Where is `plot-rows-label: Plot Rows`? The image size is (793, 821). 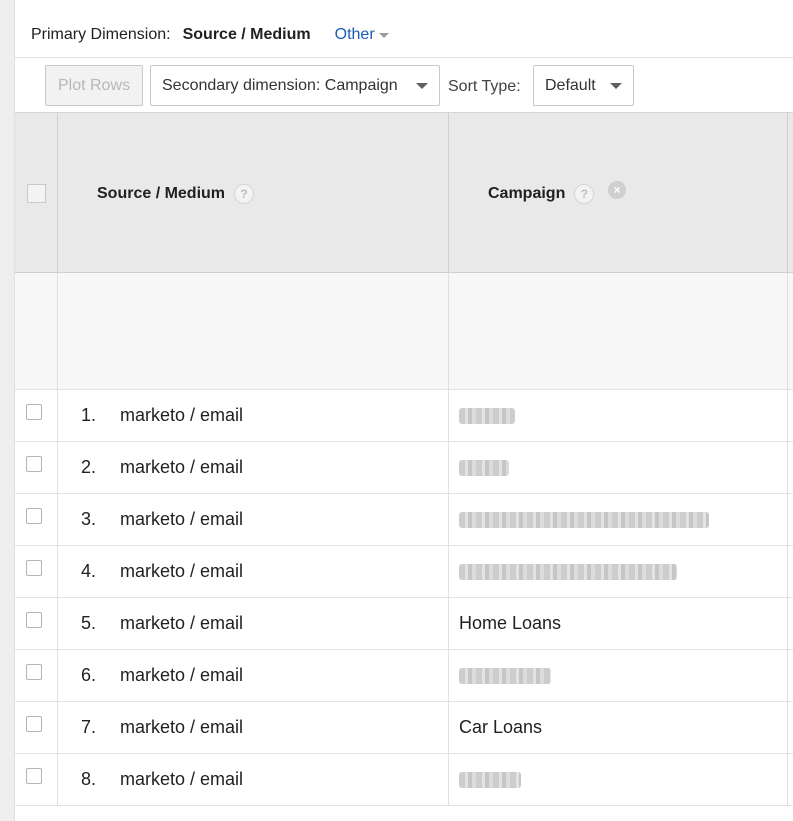
plot-rows-label: Plot Rows is located at coordinates (94, 85).